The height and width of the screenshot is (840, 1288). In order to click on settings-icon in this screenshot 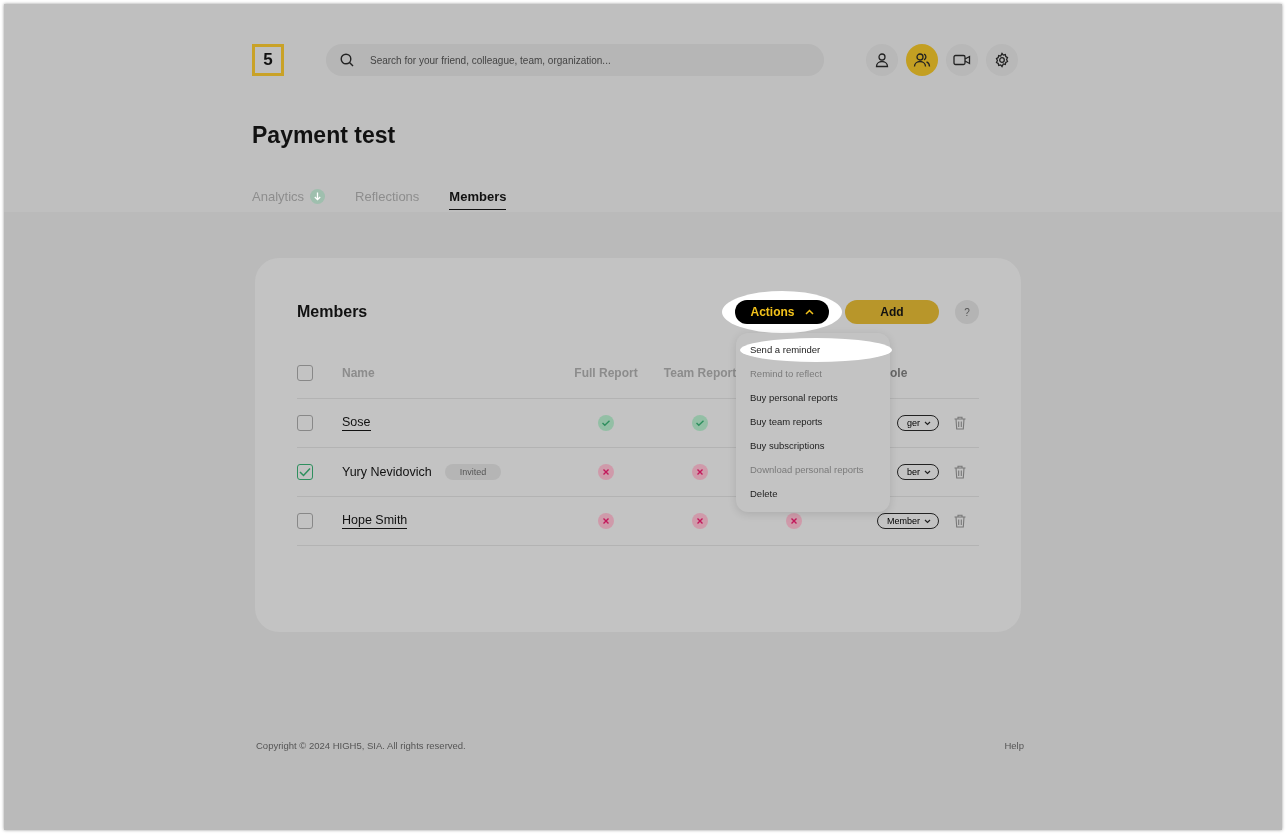, I will do `click(1002, 60)`.